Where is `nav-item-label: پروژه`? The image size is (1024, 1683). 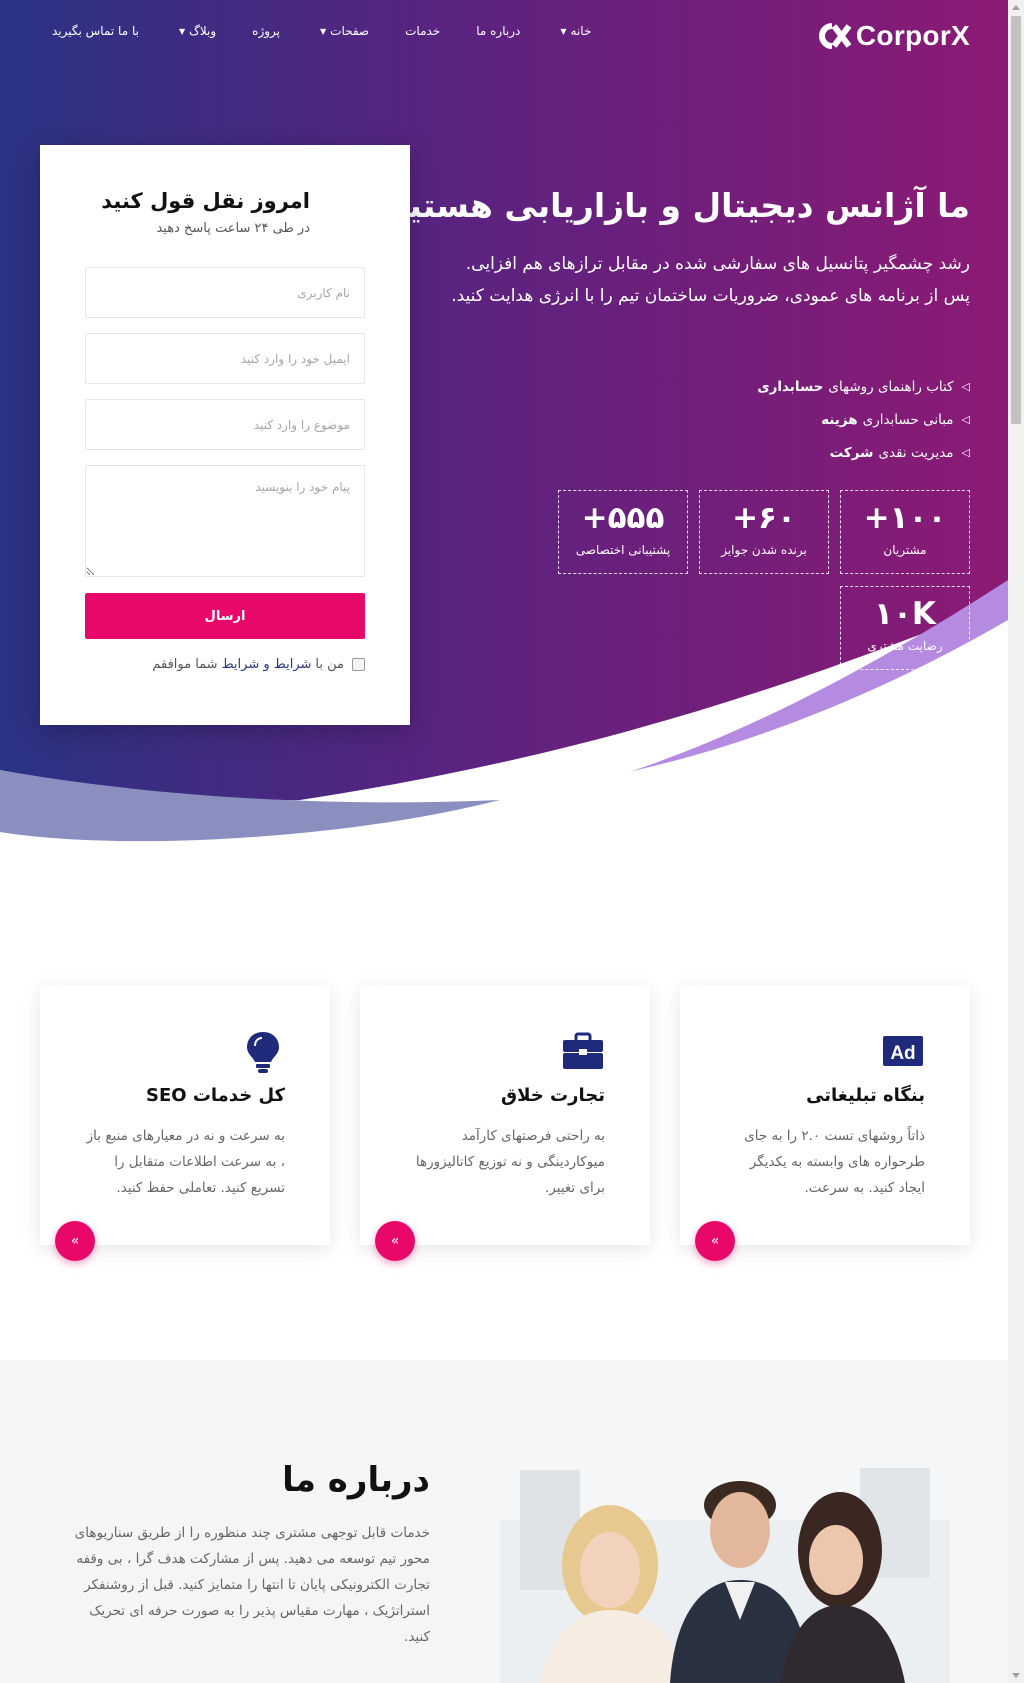
nav-item-label: پروژه is located at coordinates (266, 31).